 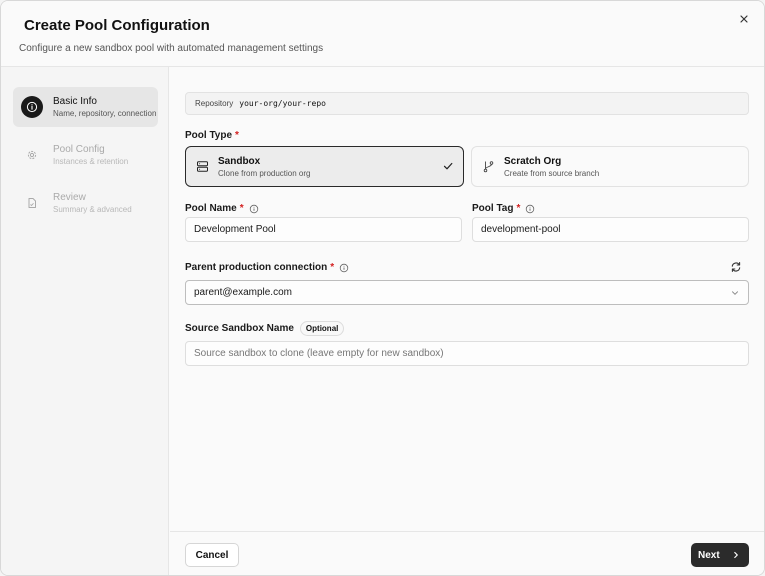 I want to click on step-label: Review, so click(x=69, y=197).